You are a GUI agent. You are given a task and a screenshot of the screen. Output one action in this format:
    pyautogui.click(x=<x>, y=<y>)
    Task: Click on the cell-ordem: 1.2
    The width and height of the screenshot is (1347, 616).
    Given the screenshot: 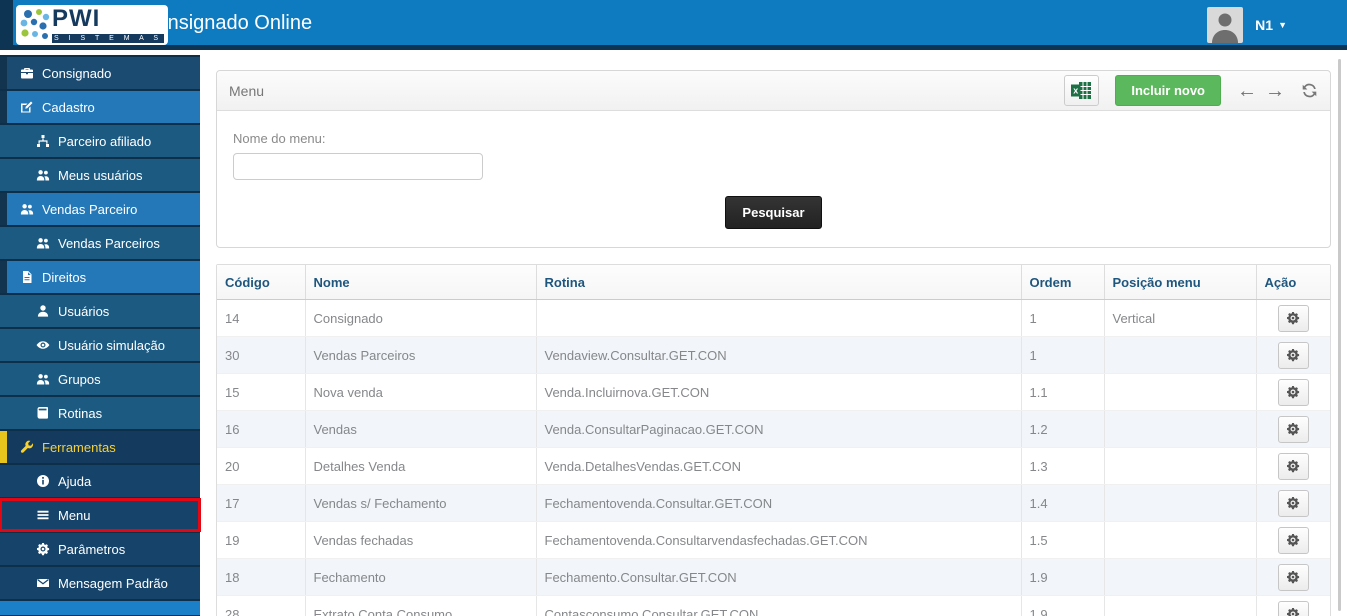 What is the action you would take?
    pyautogui.click(x=1063, y=429)
    